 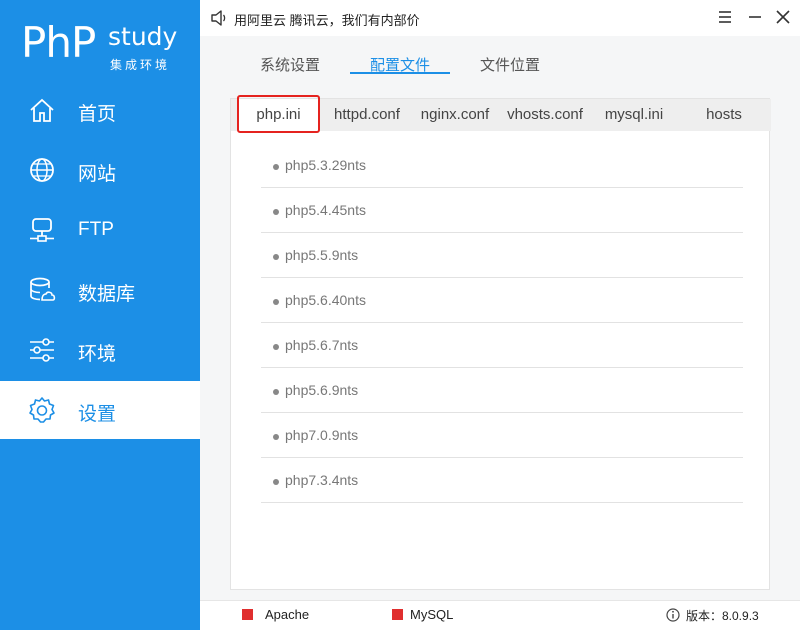 I want to click on php-version-label: php5.5.9nts, so click(x=322, y=255).